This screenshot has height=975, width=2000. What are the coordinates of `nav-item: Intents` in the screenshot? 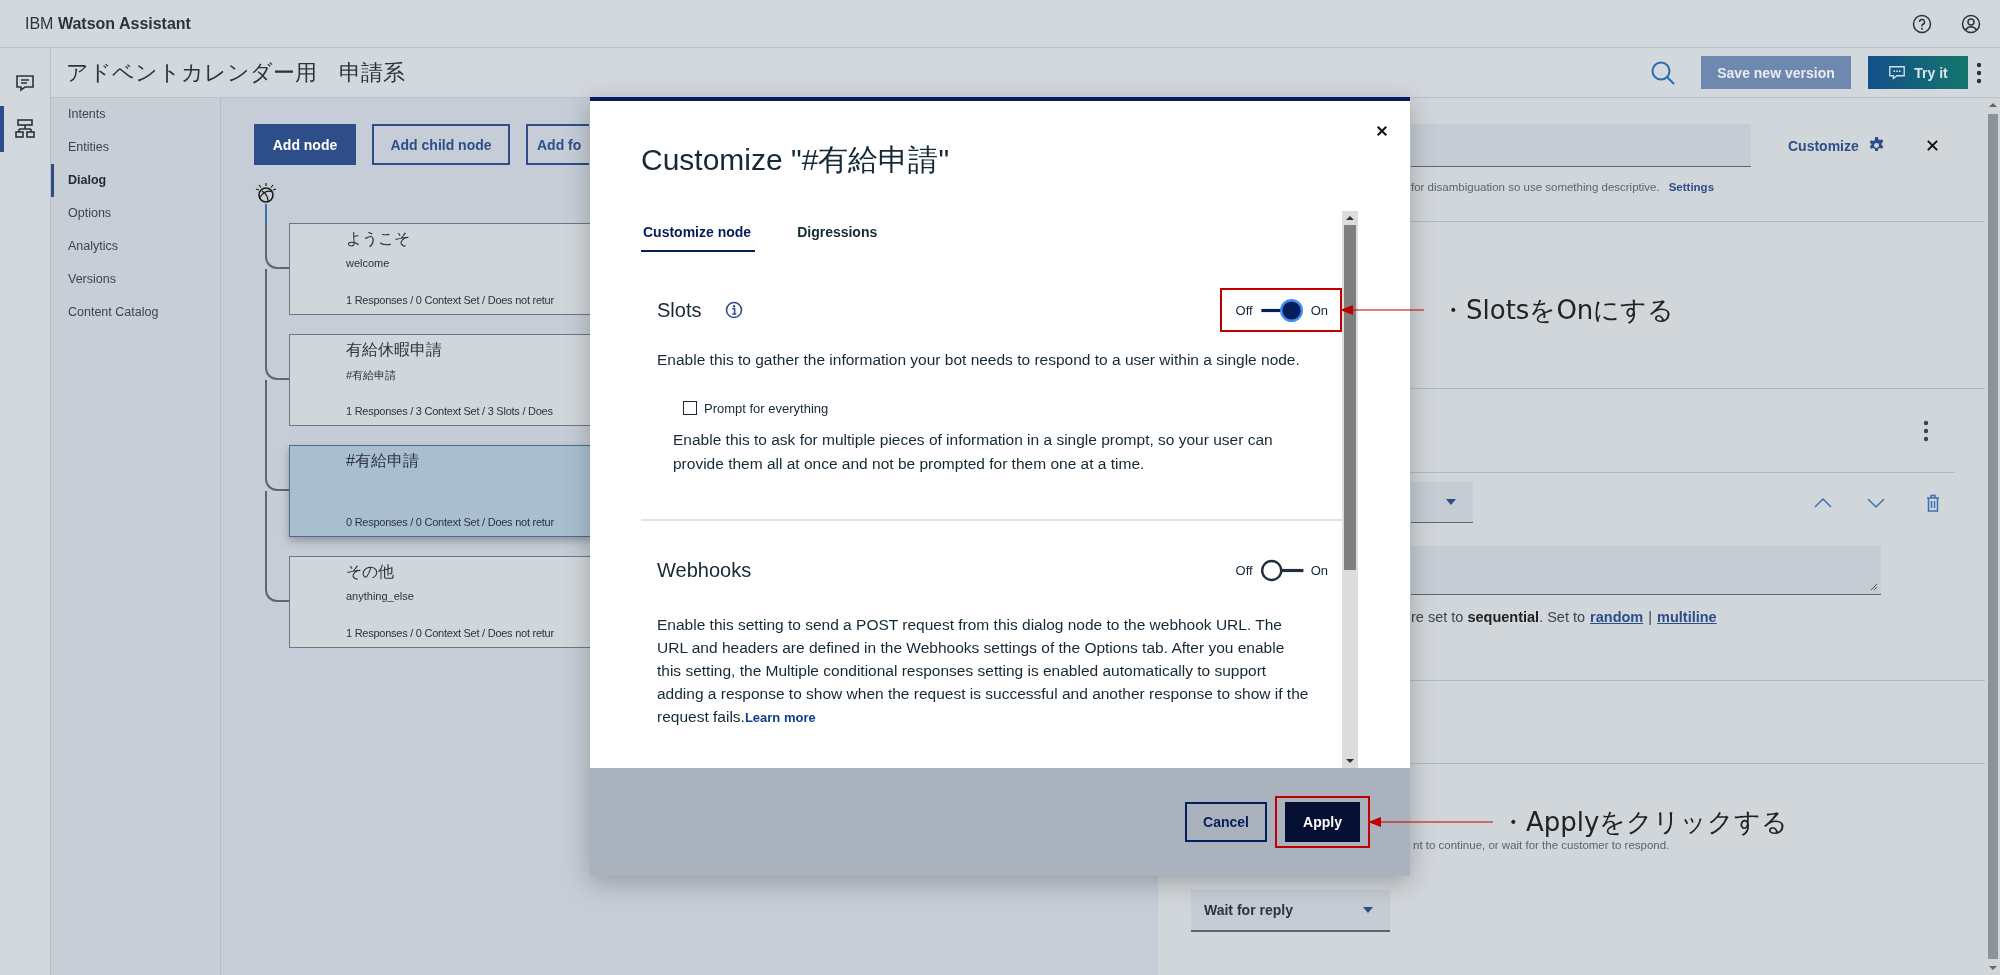 It's located at (135, 114).